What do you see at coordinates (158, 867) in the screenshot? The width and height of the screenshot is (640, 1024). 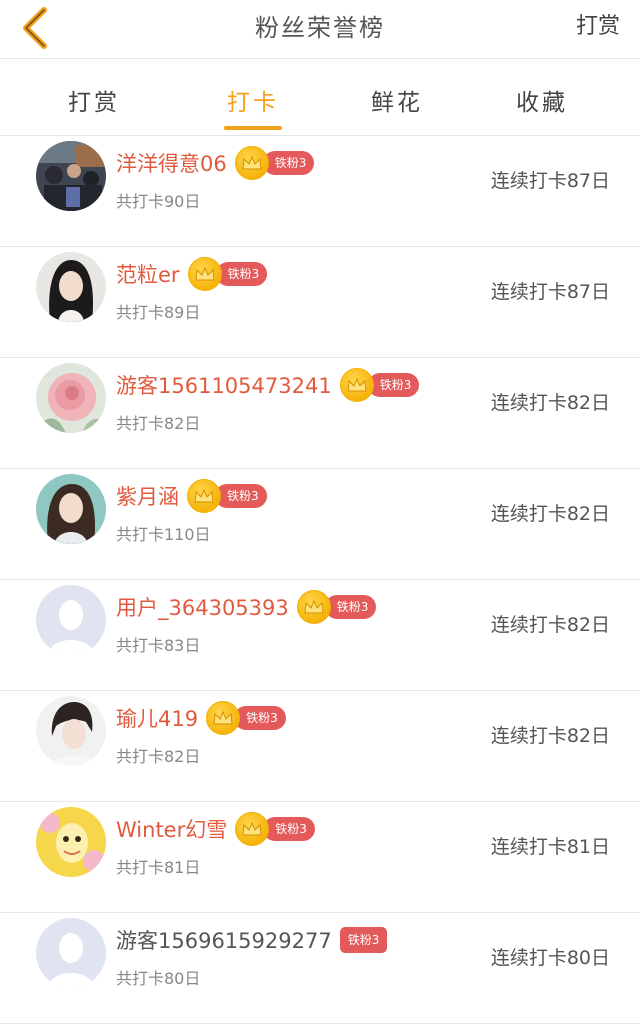 I see `total-checkins: 共打卡81日` at bounding box center [158, 867].